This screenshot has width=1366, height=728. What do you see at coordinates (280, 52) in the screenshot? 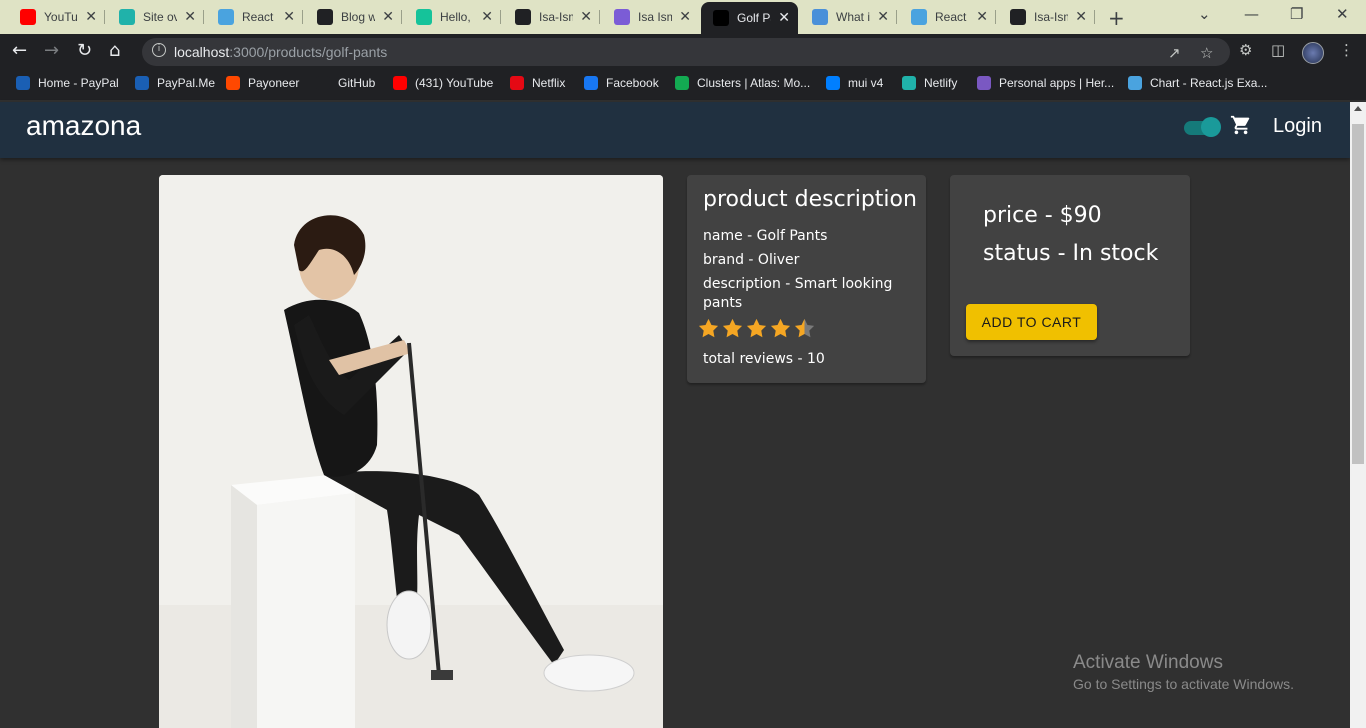
I see `url-text: localhost:3000/products/golf-pants` at bounding box center [280, 52].